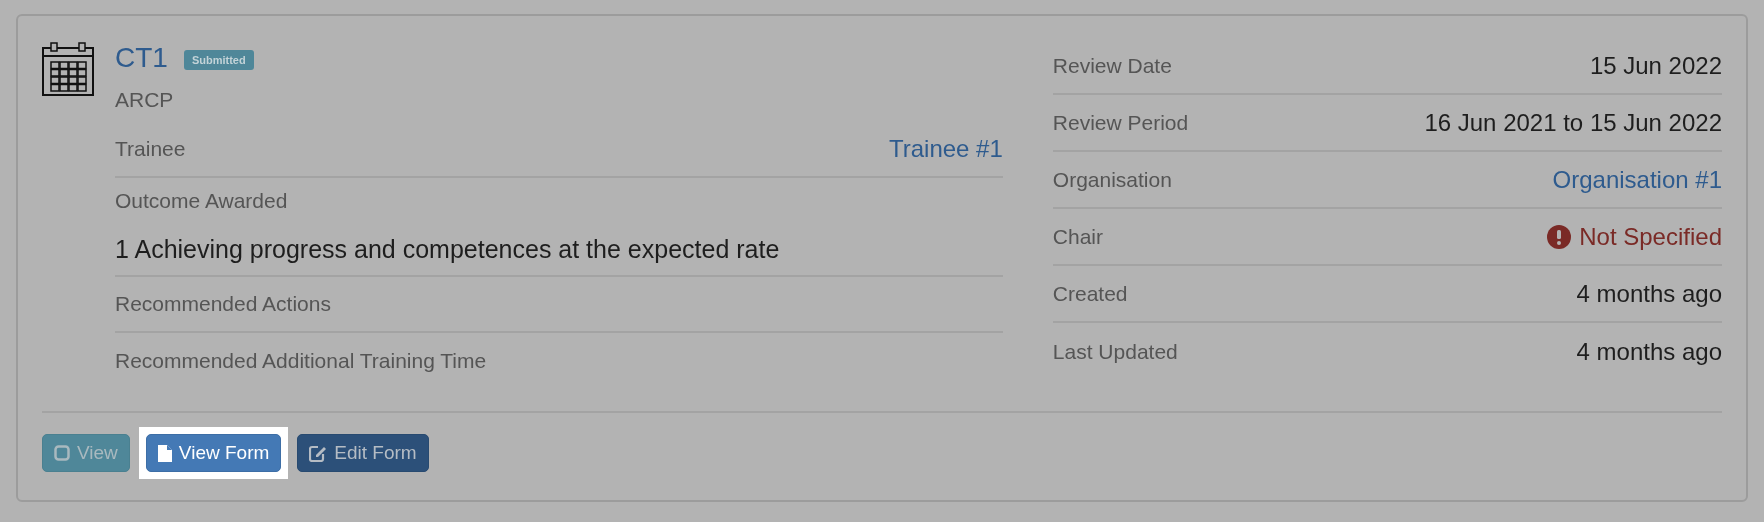  What do you see at coordinates (1090, 293) in the screenshot?
I see `field-label: Created` at bounding box center [1090, 293].